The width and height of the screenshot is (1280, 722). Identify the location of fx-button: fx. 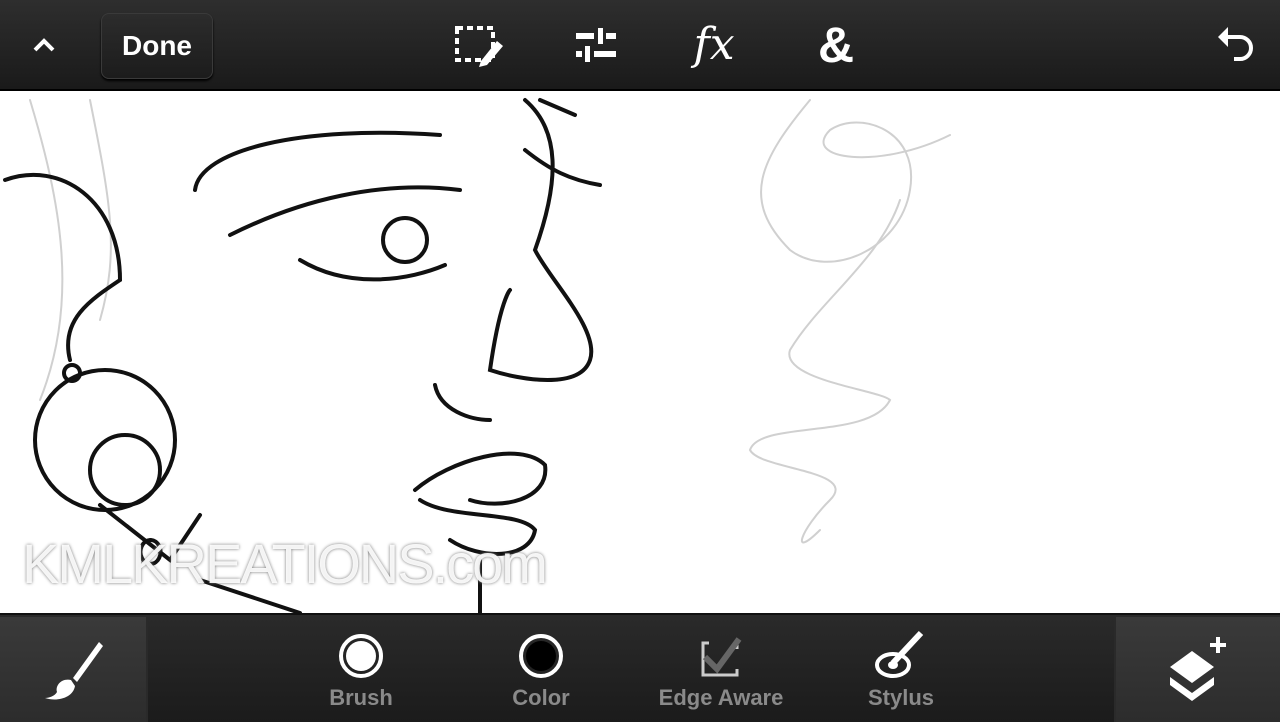
(714, 44).